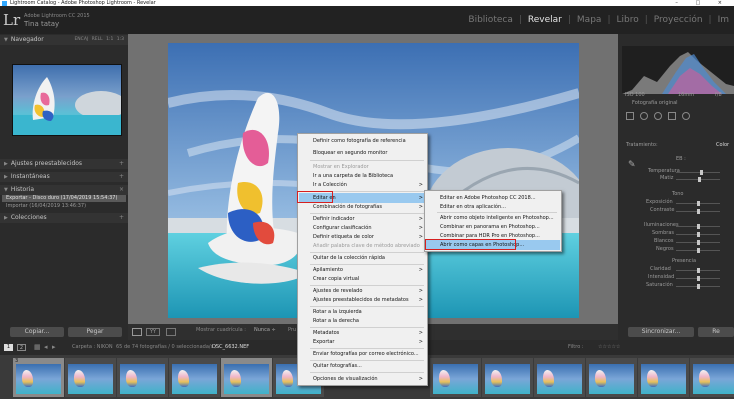 The width and height of the screenshot is (734, 399). Describe the element at coordinates (698, 234) in the screenshot. I see `shadows-slider-knob` at that location.